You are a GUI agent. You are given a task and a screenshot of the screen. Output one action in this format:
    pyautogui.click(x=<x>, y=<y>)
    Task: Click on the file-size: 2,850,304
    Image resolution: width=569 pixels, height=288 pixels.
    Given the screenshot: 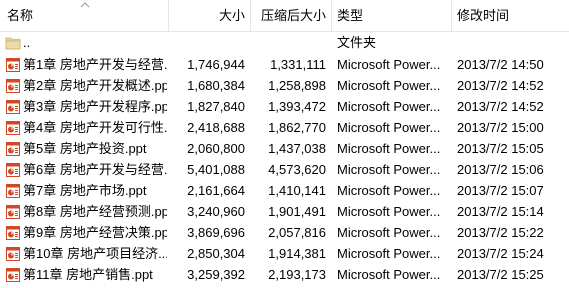 What is the action you would take?
    pyautogui.click(x=216, y=253)
    